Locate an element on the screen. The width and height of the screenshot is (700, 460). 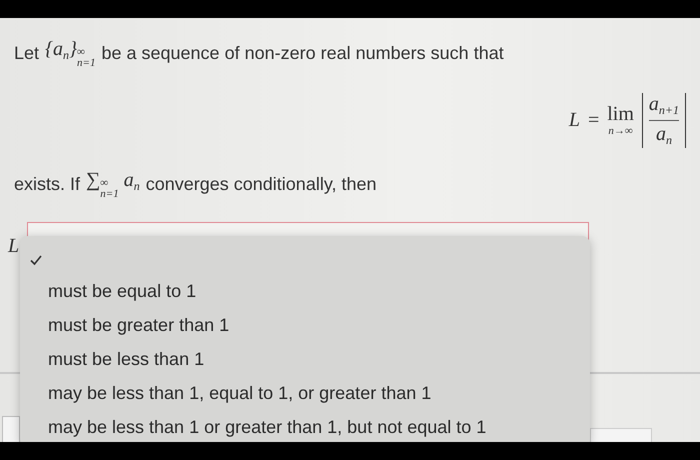
dropdown-option: may be less than 1, equal to 1, or greater than 1 is located at coordinates (305, 393).